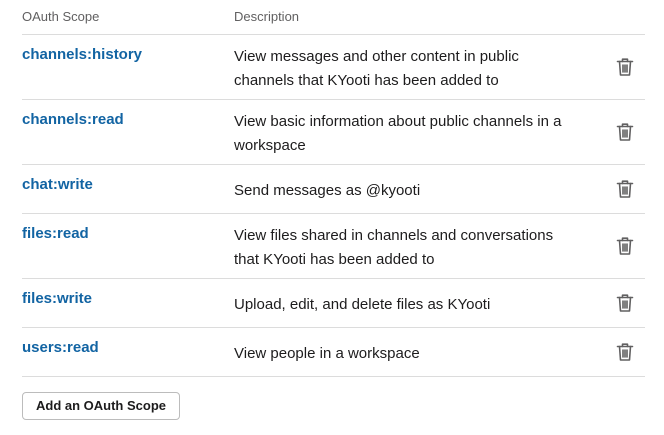  What do you see at coordinates (55, 233) in the screenshot?
I see `scope-name-link: files:read` at bounding box center [55, 233].